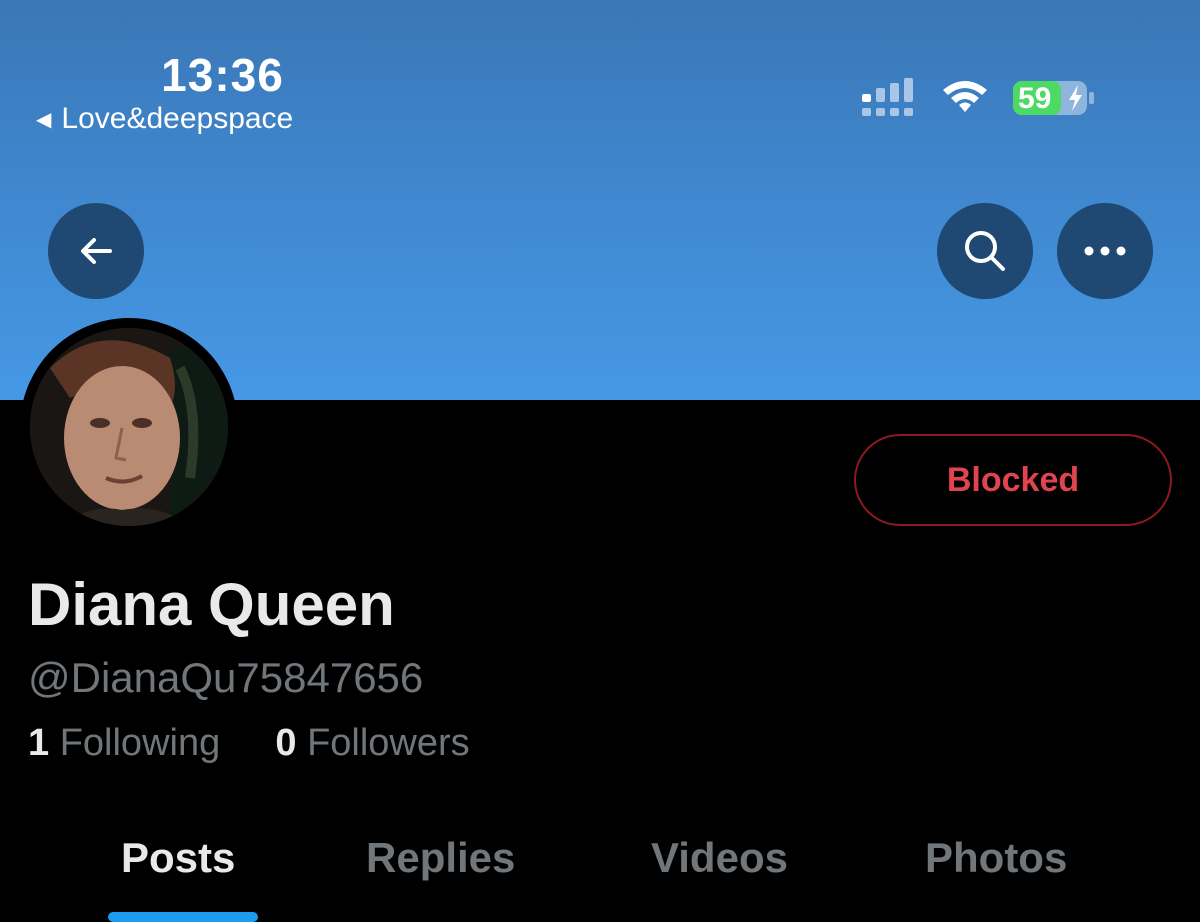 This screenshot has height=922, width=1200. What do you see at coordinates (226, 677) in the screenshot?
I see `profile-handle: @DianaQu75847656` at bounding box center [226, 677].